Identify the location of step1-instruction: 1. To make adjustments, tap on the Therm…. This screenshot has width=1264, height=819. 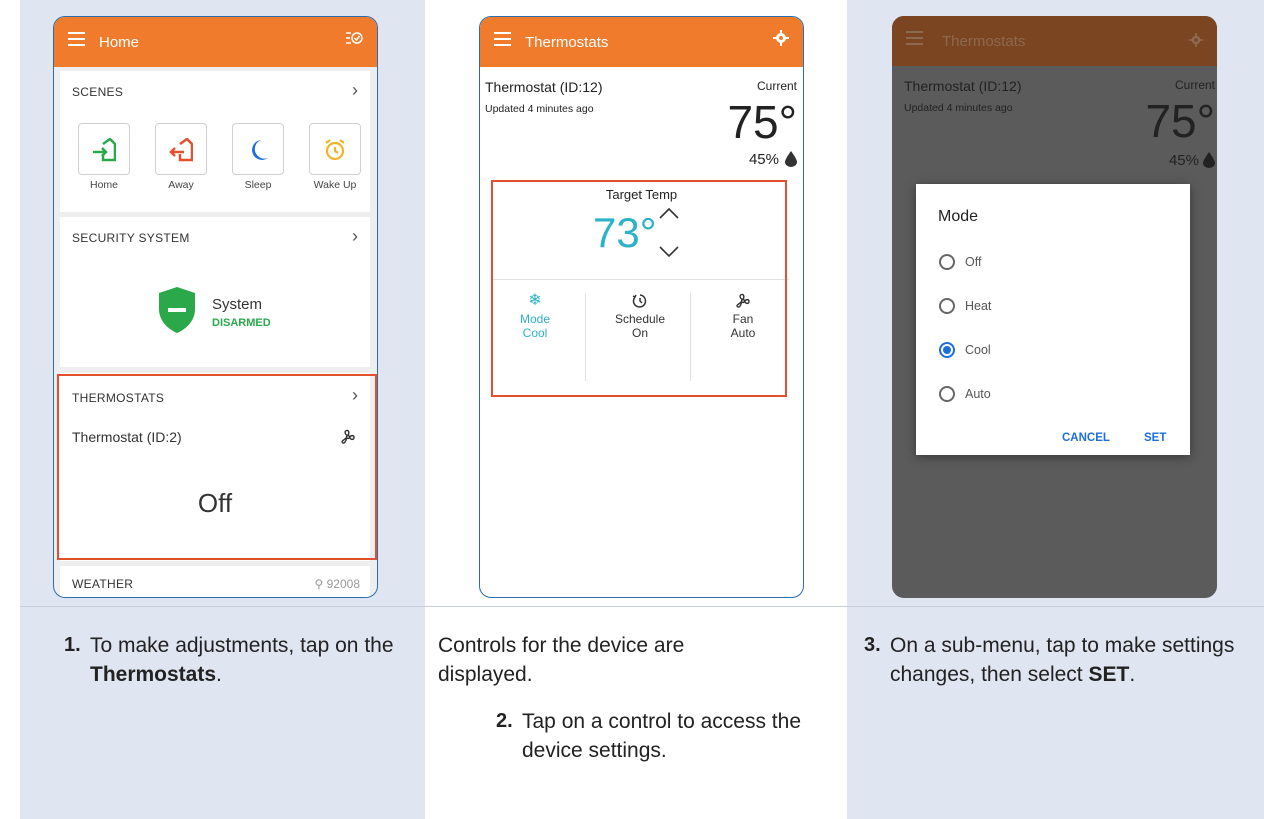
(234, 660).